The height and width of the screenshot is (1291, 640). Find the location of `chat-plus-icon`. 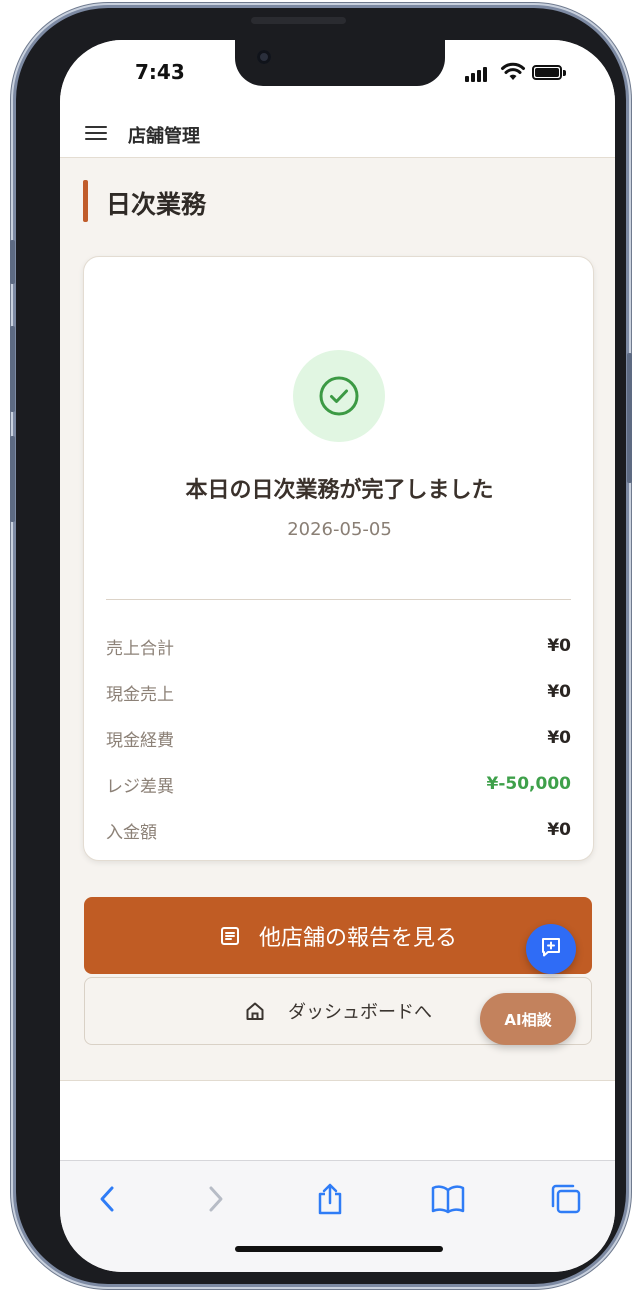

chat-plus-icon is located at coordinates (551, 949).